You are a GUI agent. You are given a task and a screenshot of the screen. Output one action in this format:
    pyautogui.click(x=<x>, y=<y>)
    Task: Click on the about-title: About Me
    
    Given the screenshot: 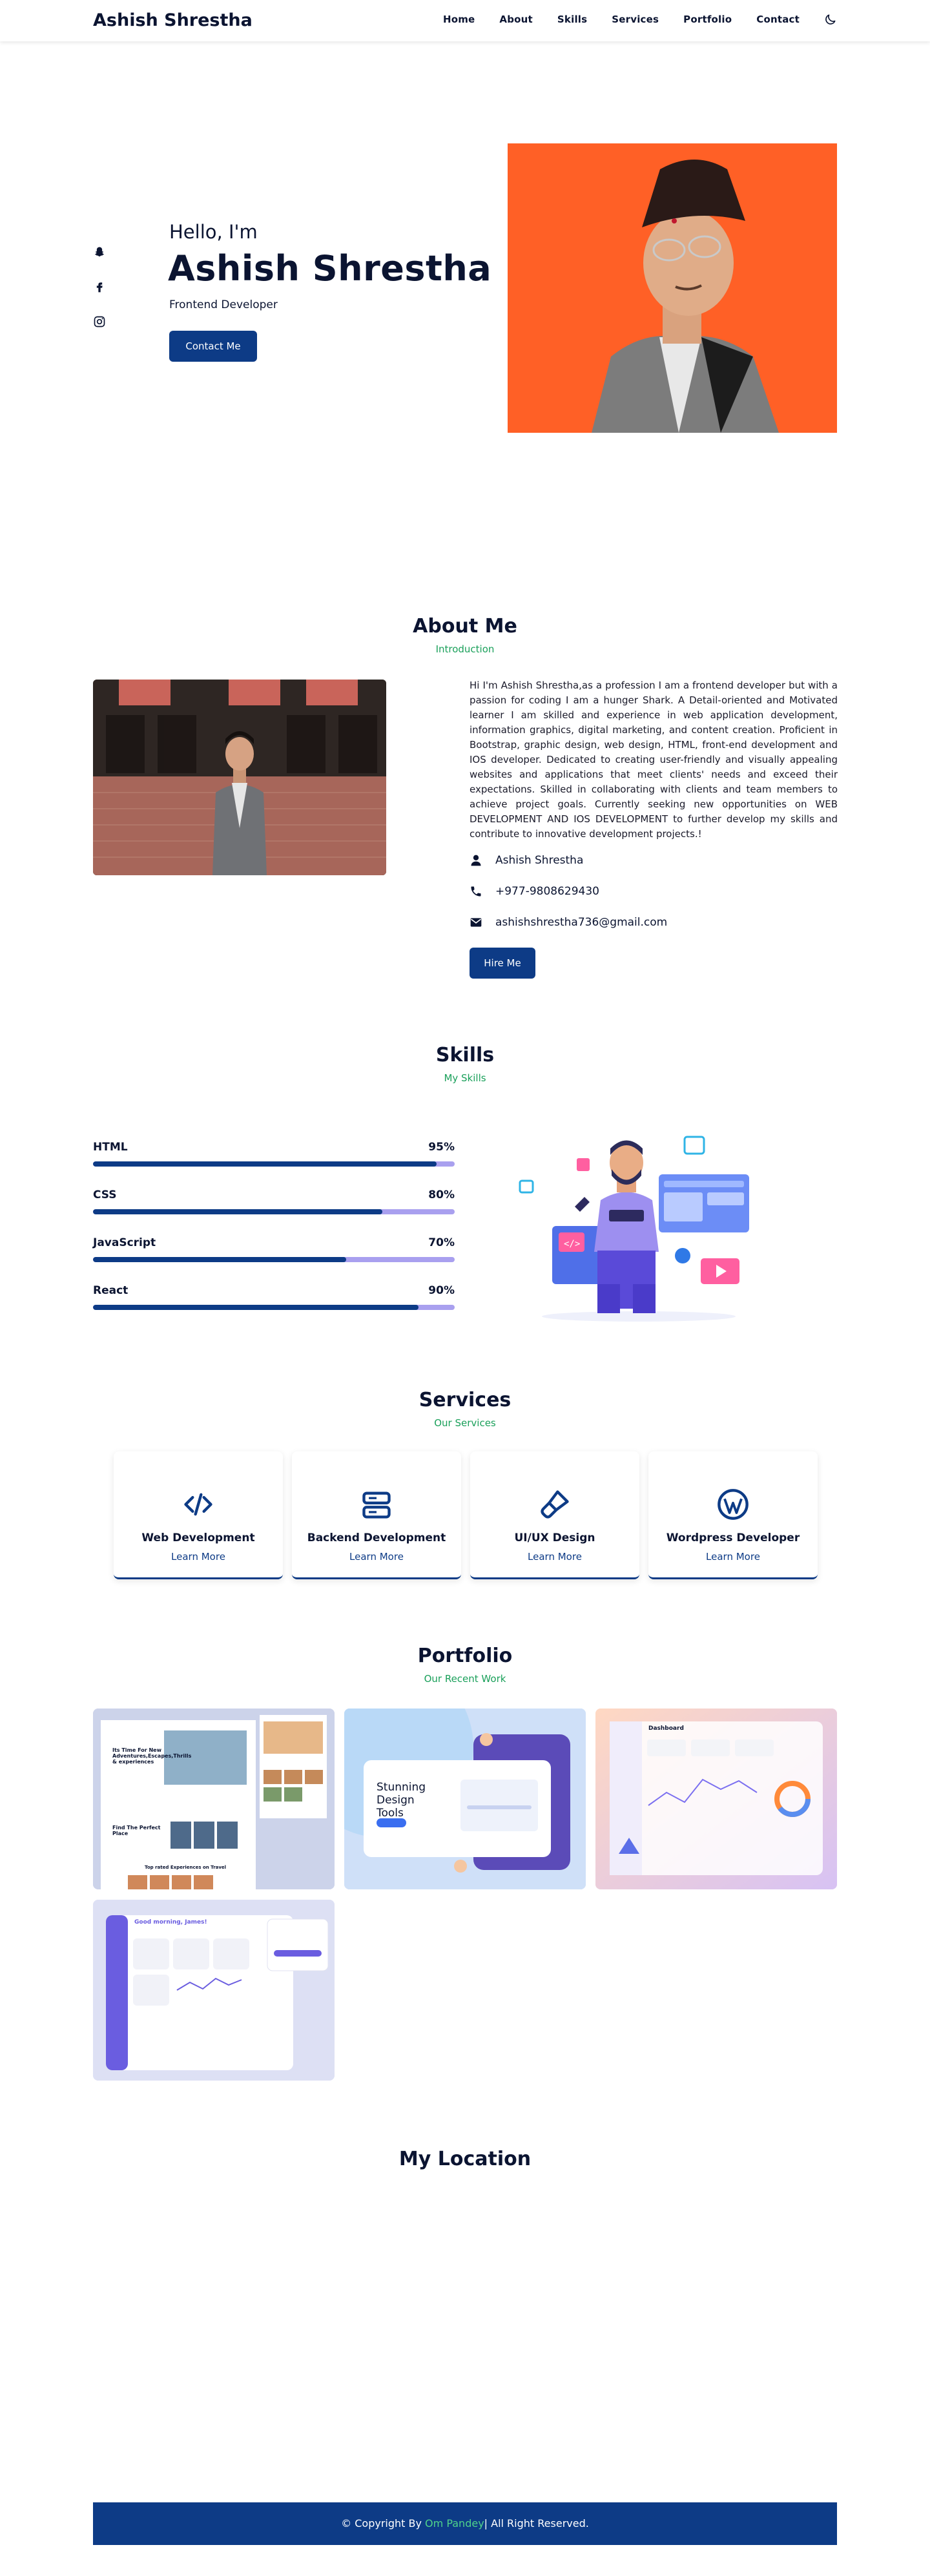 What is the action you would take?
    pyautogui.click(x=465, y=626)
    